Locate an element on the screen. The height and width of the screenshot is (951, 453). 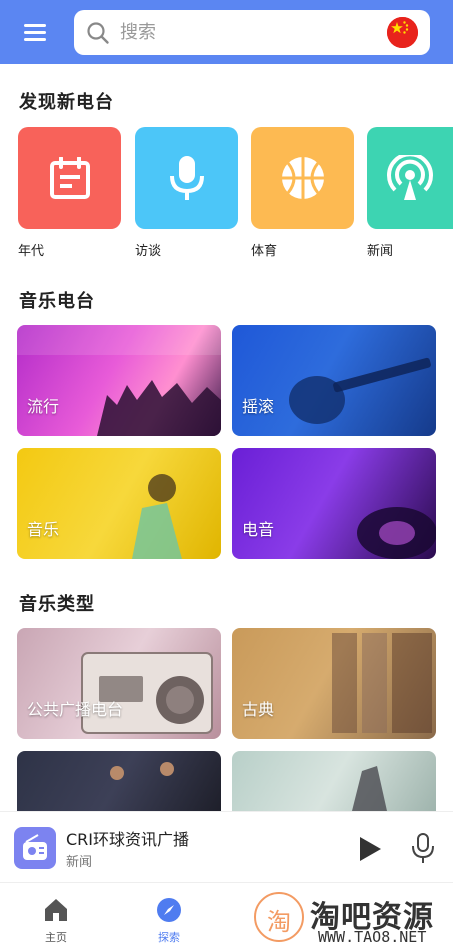
boombox-image is located at coordinates (147, 693).